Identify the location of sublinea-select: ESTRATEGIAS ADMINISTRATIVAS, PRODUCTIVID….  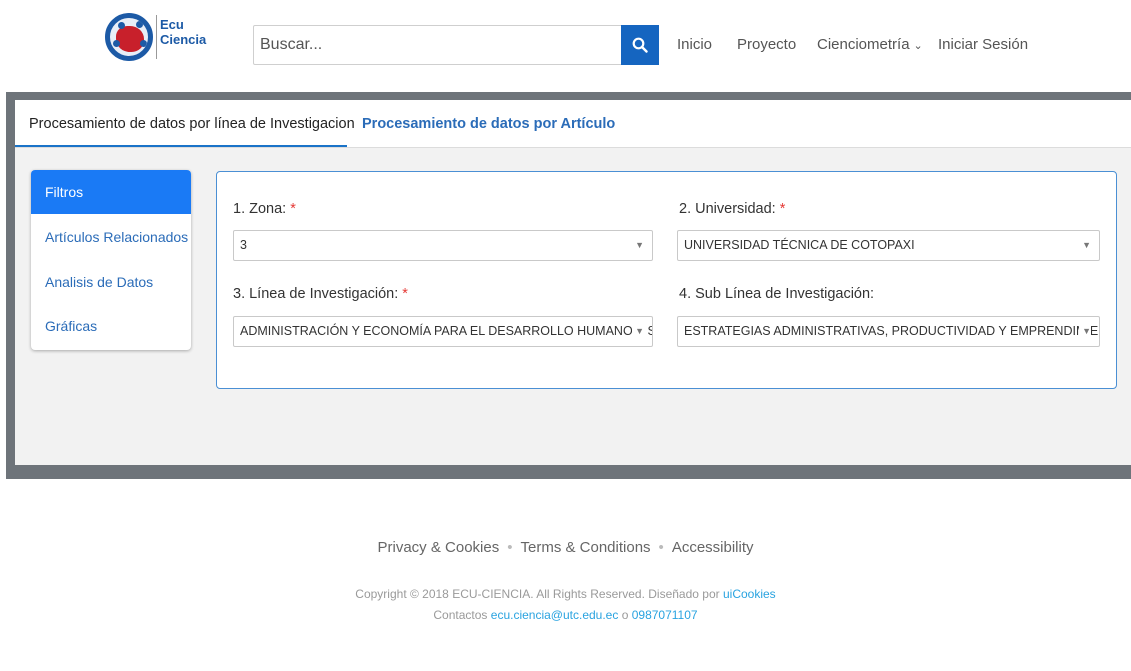
(888, 331).